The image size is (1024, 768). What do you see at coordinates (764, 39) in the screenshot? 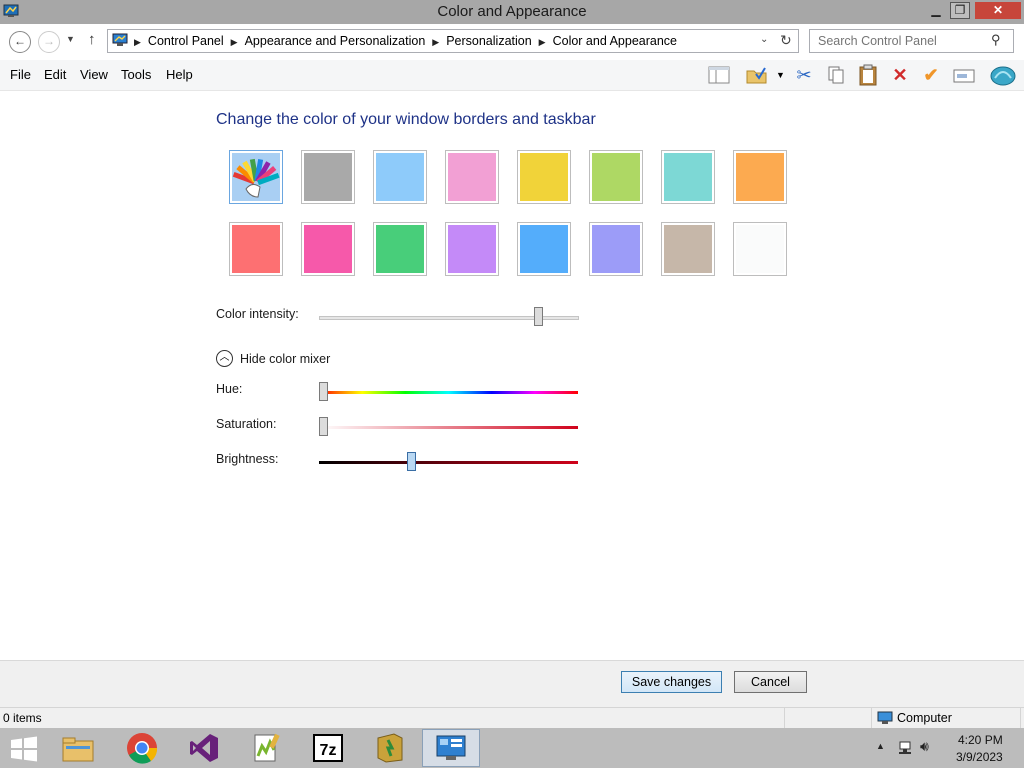
I see `address-dropdown-chevron-icon: ⌄` at bounding box center [764, 39].